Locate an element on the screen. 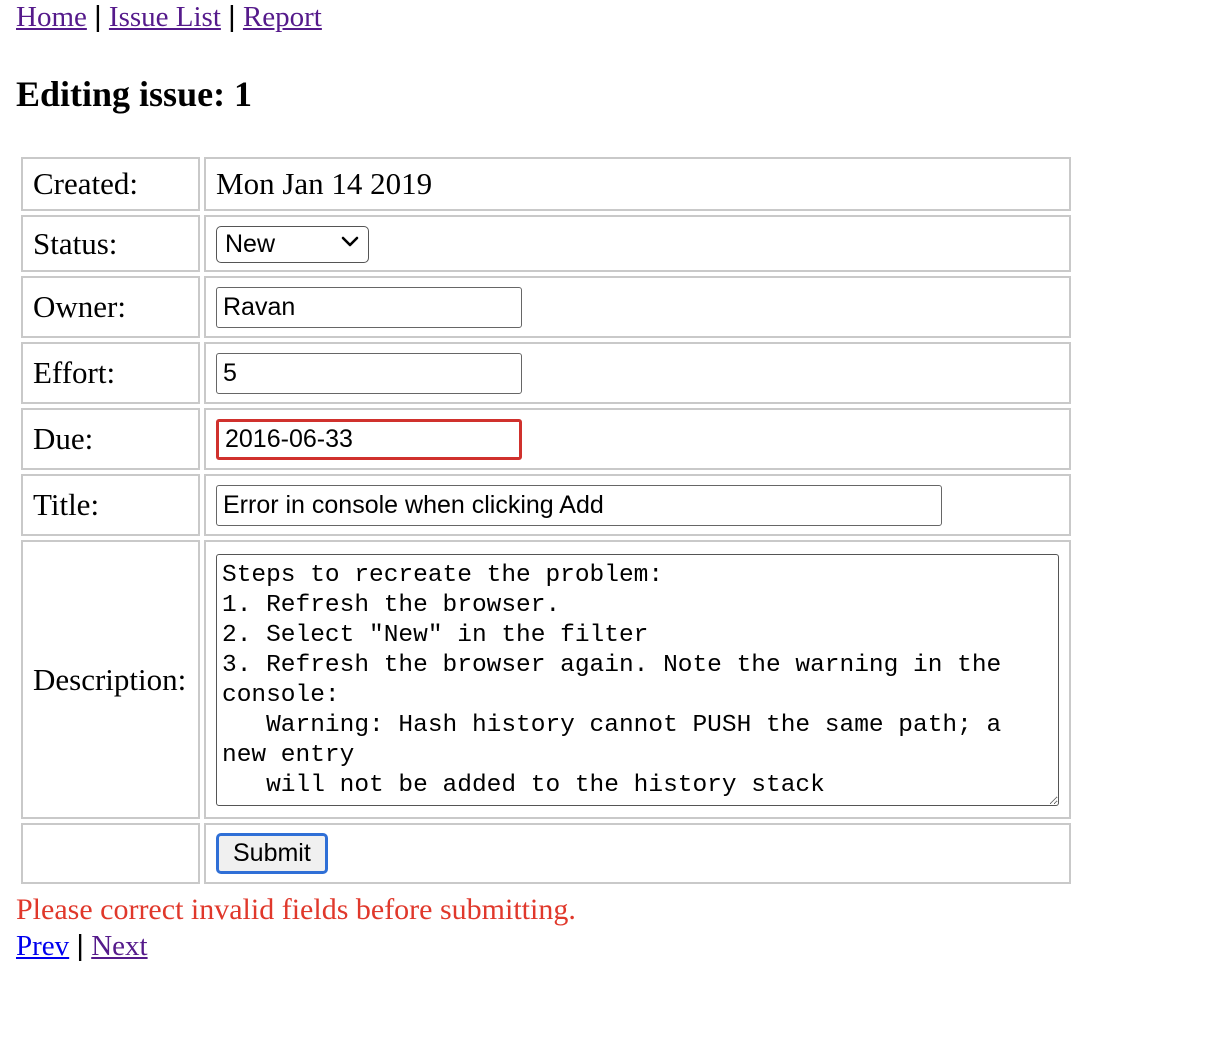 Image resolution: width=1210 pixels, height=1056 pixels. title-label: Title: is located at coordinates (110, 505).